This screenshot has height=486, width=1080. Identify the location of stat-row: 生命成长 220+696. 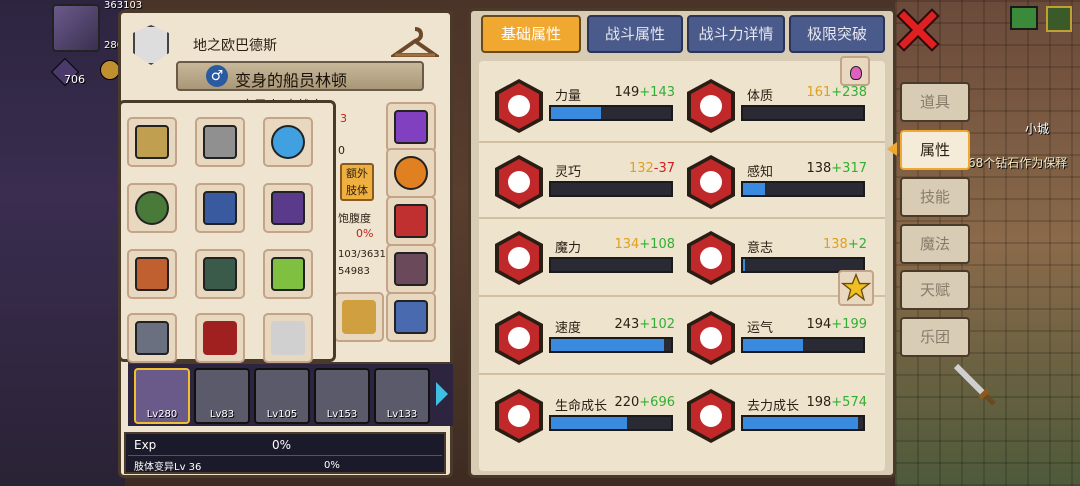
(588, 418).